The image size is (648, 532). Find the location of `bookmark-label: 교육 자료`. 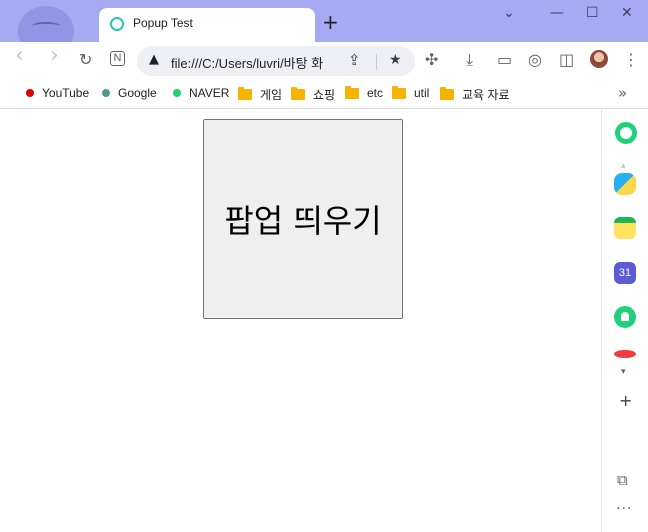

bookmark-label: 교육 자료 is located at coordinates (486, 95).